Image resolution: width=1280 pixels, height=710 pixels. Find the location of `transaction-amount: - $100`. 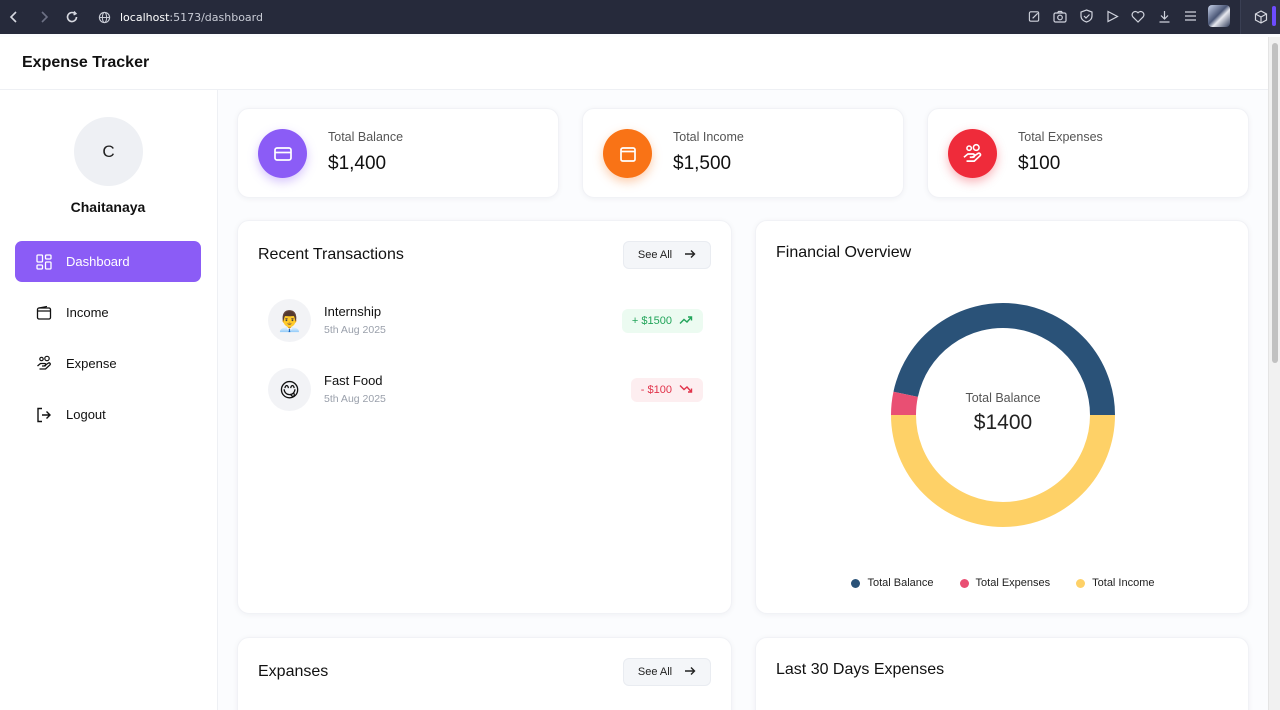

transaction-amount: - $100 is located at coordinates (656, 390).